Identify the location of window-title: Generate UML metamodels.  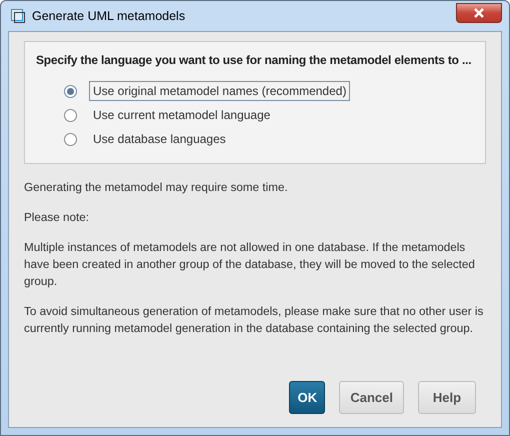
(109, 16).